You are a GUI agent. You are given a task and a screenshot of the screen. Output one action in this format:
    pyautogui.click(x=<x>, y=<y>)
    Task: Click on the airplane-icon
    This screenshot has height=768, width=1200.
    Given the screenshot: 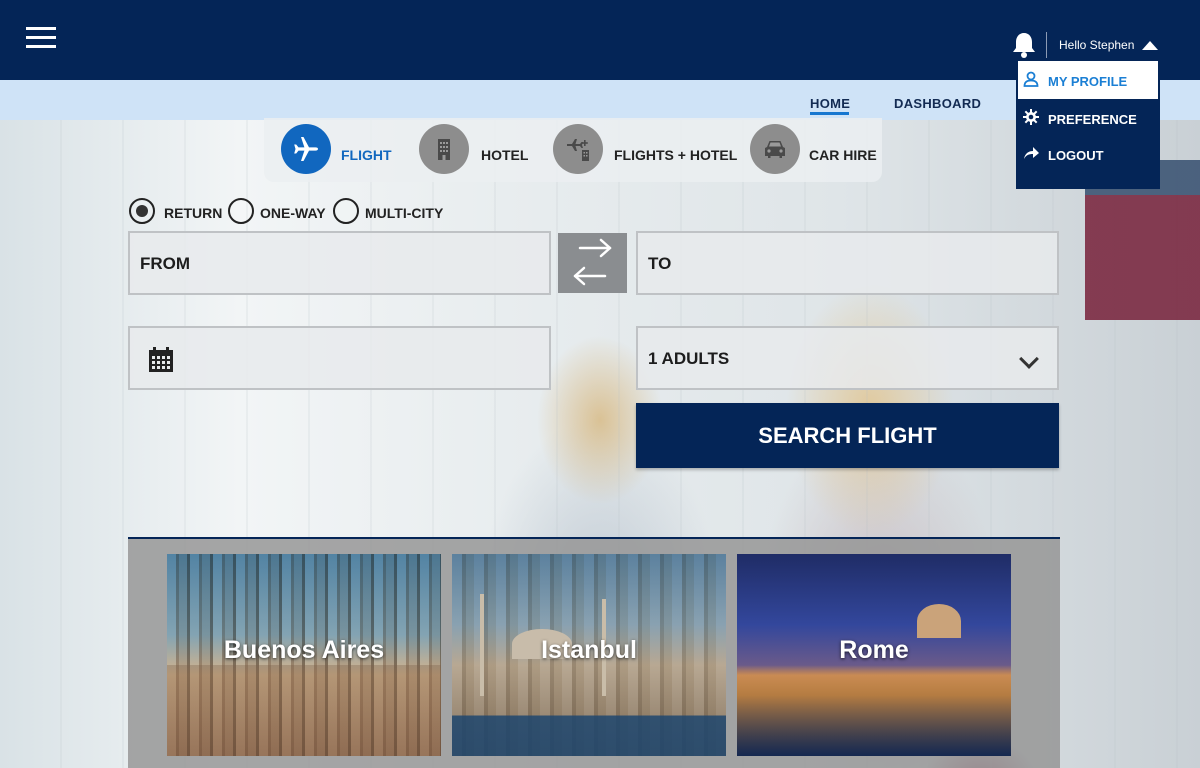 What is the action you would take?
    pyautogui.click(x=306, y=149)
    